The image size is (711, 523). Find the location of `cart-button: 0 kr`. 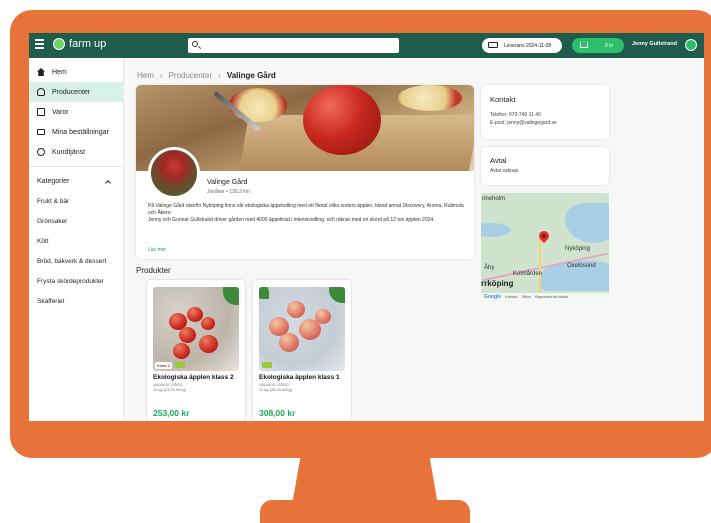

cart-button: 0 kr is located at coordinates (598, 45).